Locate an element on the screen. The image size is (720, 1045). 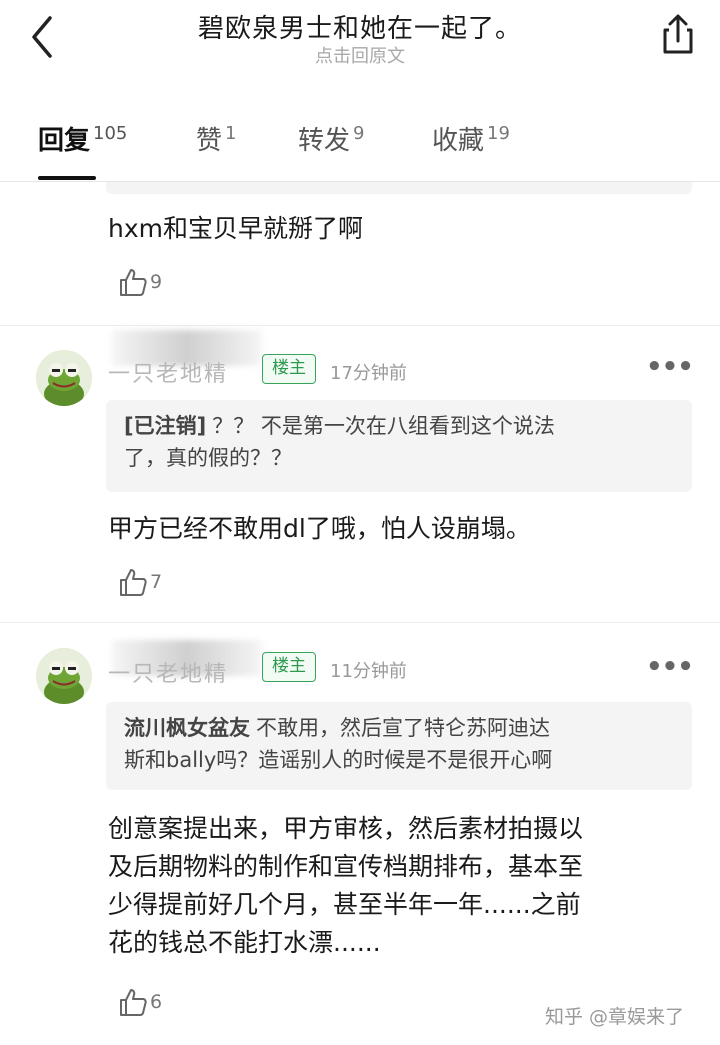
tab-label: 收藏 is located at coordinates (458, 141).